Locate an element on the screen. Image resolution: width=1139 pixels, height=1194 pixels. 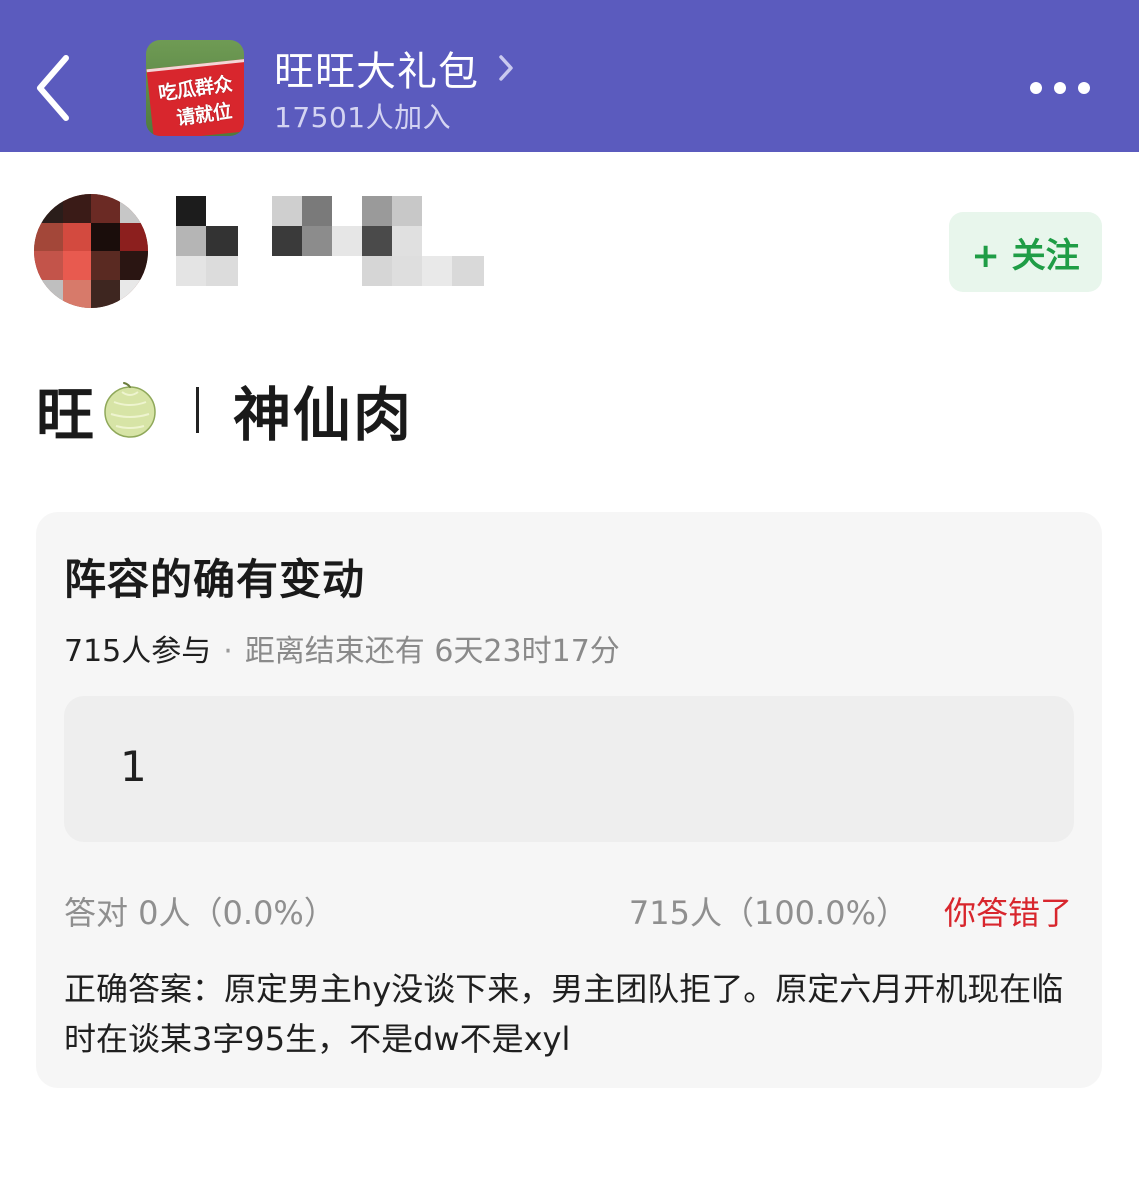
answer-status: 你答错了 is located at coordinates (1007, 913).